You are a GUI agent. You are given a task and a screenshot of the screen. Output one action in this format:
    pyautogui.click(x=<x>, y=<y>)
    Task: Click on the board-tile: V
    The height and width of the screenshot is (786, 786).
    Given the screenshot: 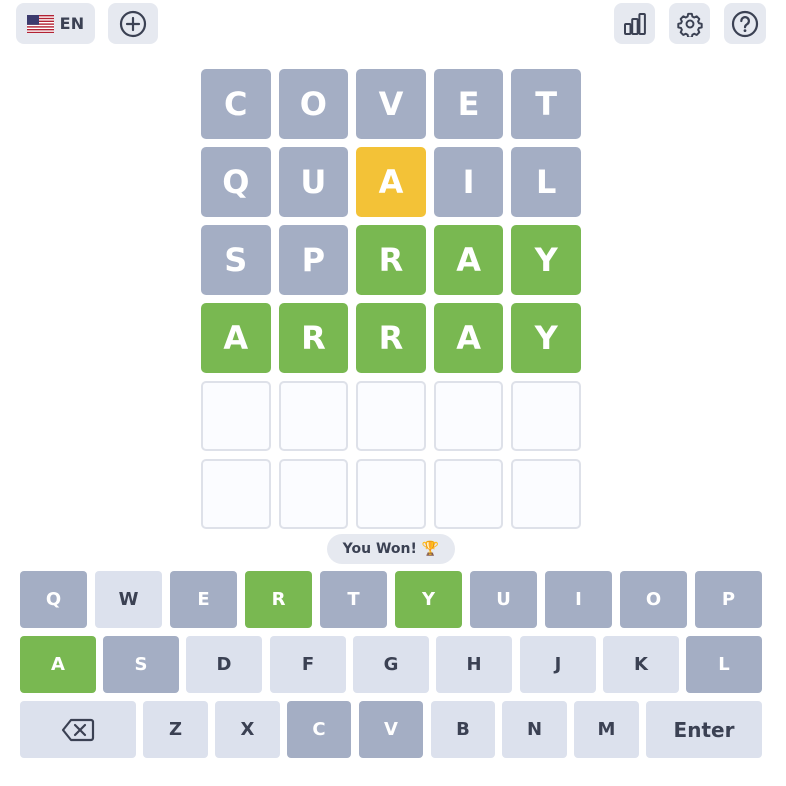 What is the action you would take?
    pyautogui.click(x=391, y=104)
    